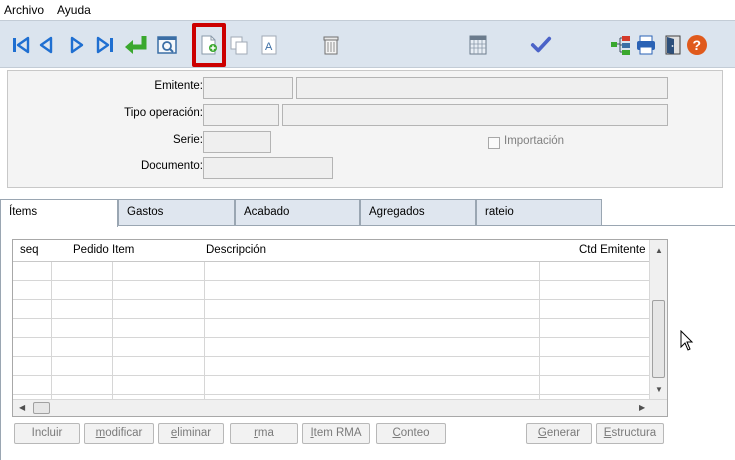  I want to click on importacion-checkbox, so click(494, 143).